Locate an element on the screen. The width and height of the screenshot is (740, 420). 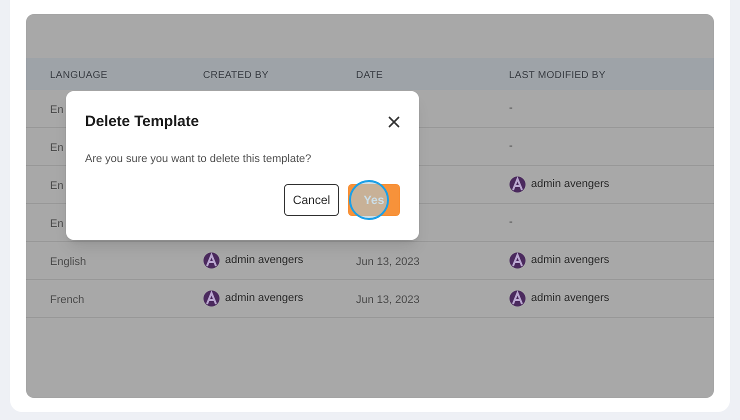
dialog-message: Are you sure you want to delete this template? is located at coordinates (198, 159).